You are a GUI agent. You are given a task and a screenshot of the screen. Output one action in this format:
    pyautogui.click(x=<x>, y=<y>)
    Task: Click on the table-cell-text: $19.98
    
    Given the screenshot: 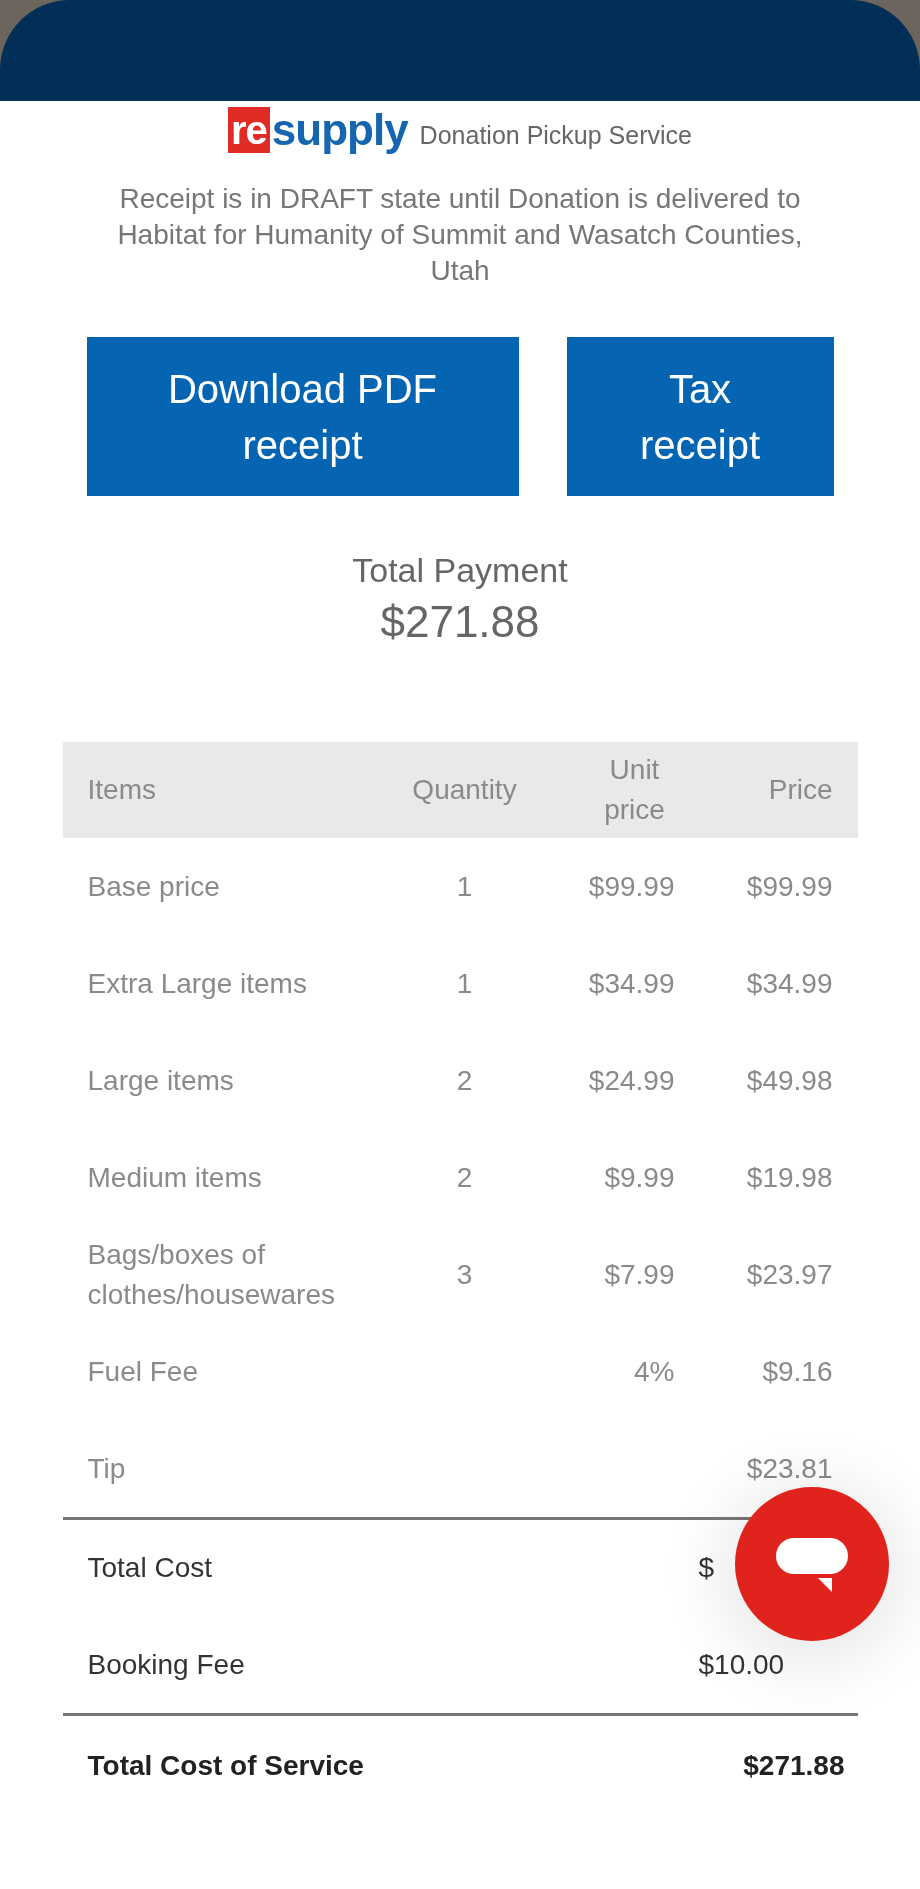 What is the action you would take?
    pyautogui.click(x=789, y=1177)
    